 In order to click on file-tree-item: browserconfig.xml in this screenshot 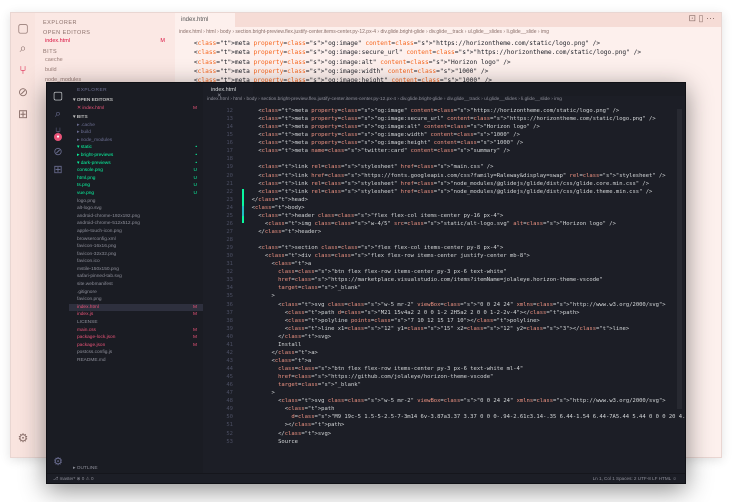, I will do `click(136, 240)`.